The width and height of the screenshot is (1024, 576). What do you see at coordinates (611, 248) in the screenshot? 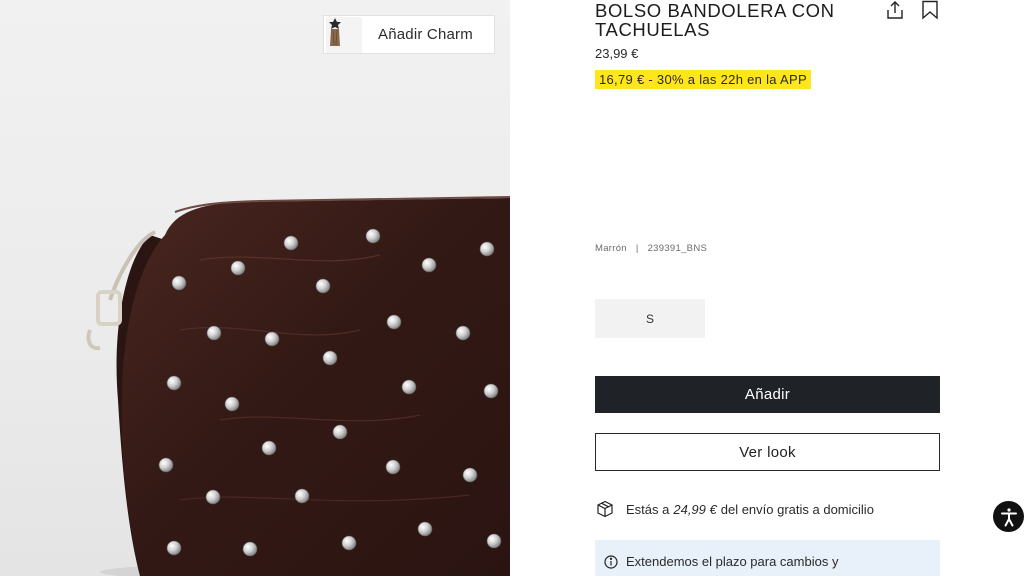
I see `product-color: Marrón` at bounding box center [611, 248].